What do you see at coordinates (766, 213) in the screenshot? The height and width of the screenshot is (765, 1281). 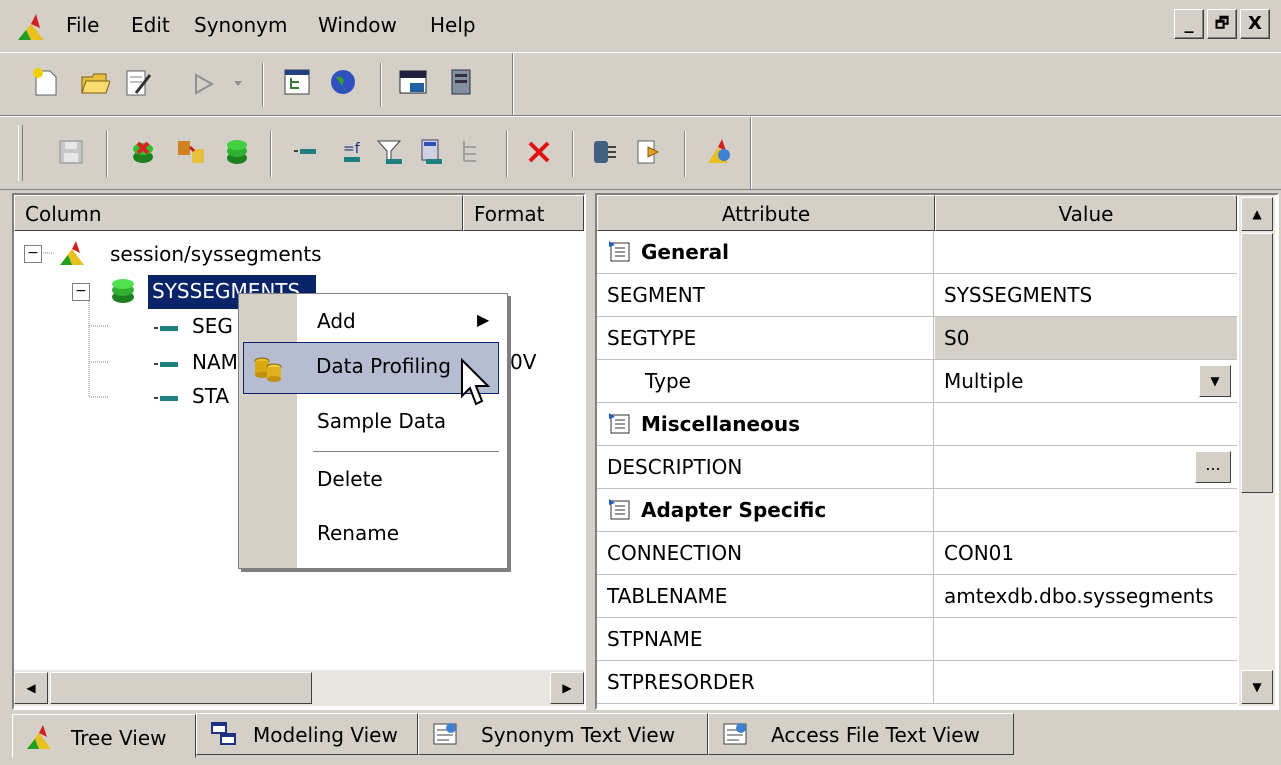 I see `attribute-header: Attribute` at bounding box center [766, 213].